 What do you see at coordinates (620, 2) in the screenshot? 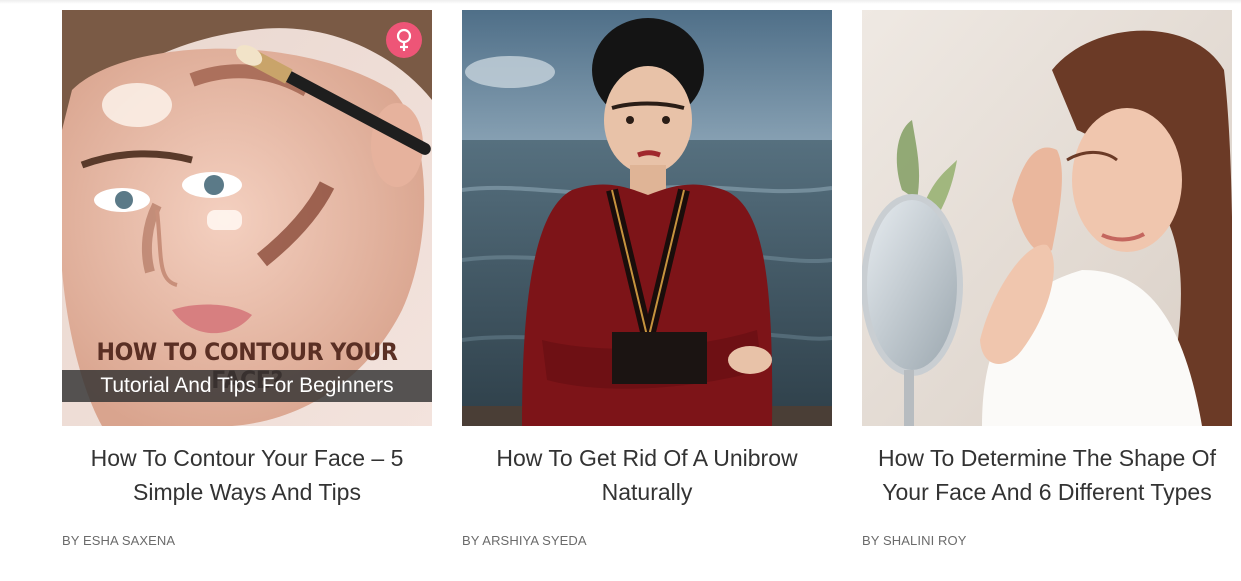
I see `top-divider` at bounding box center [620, 2].